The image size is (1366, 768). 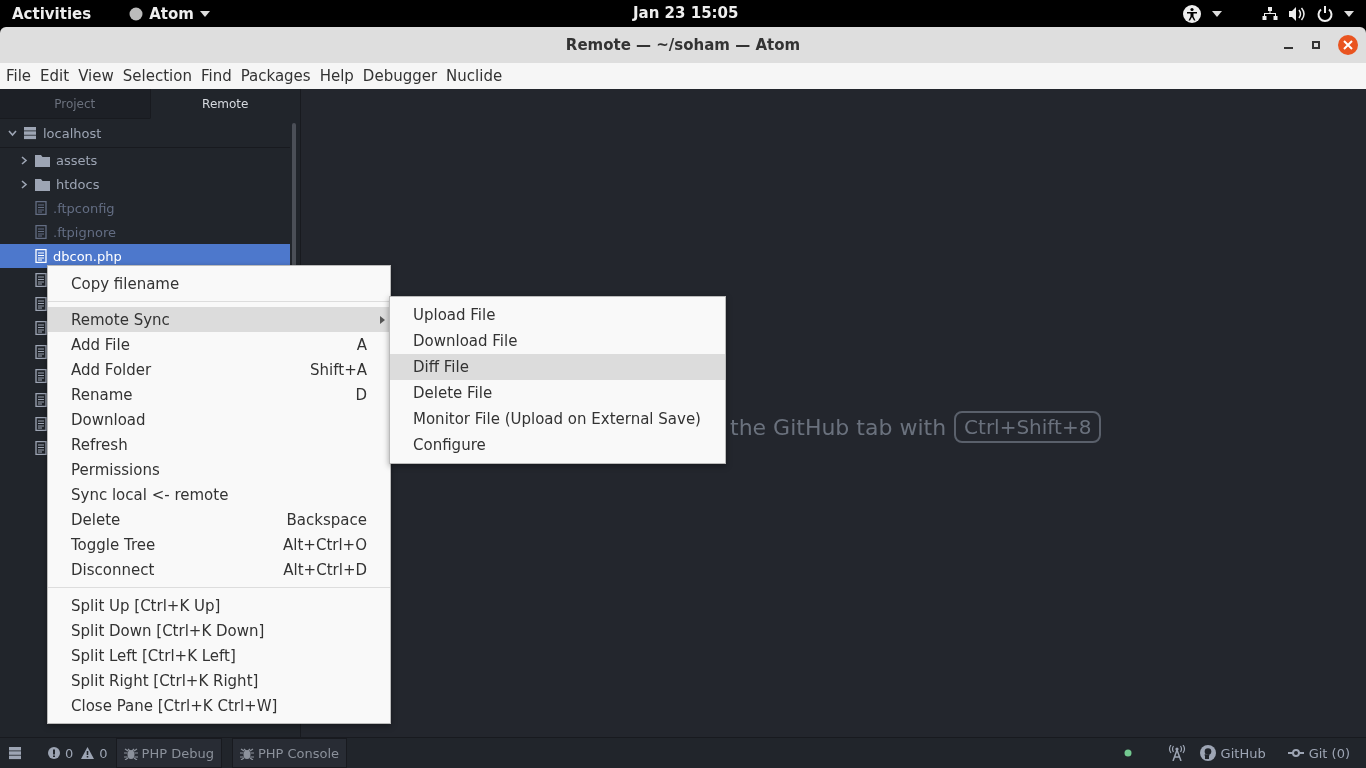 What do you see at coordinates (103, 753) in the screenshot?
I see `warning-count: 0` at bounding box center [103, 753].